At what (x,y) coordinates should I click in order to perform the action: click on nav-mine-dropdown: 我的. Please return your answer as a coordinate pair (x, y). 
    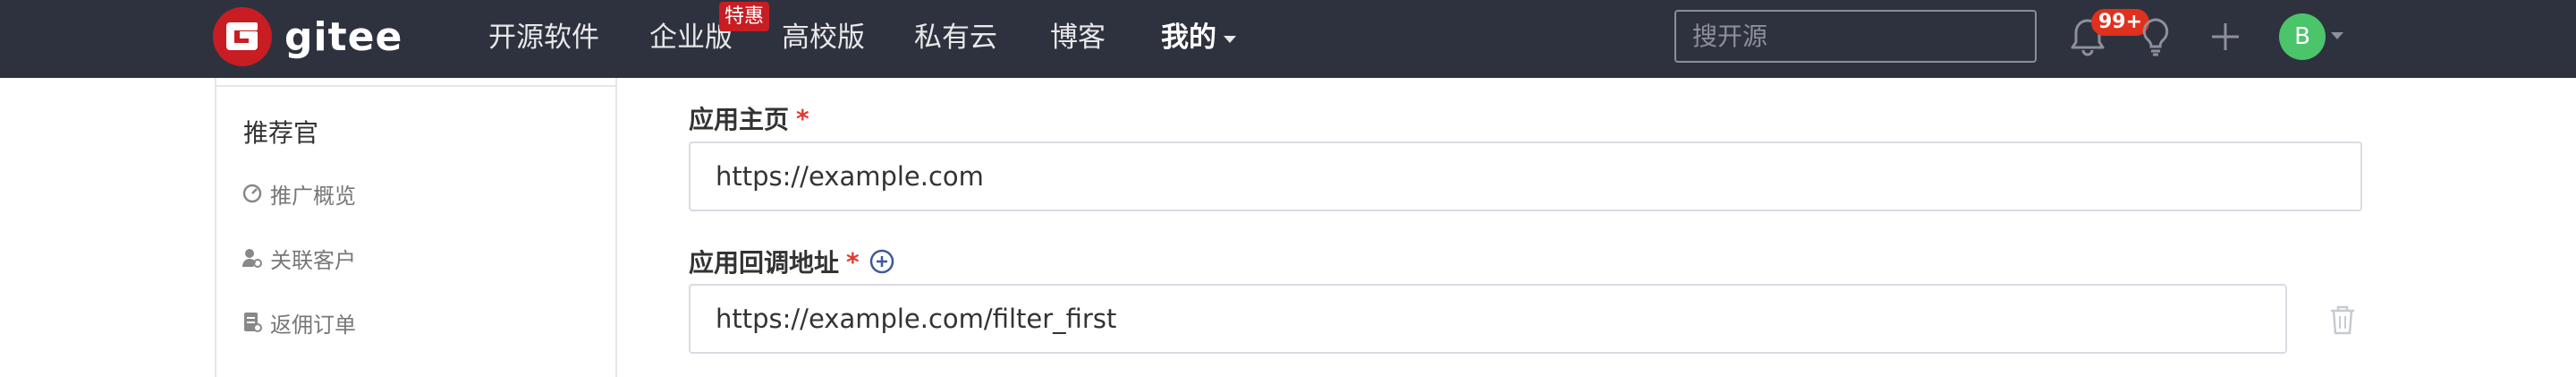
    Looking at the image, I should click on (1198, 37).